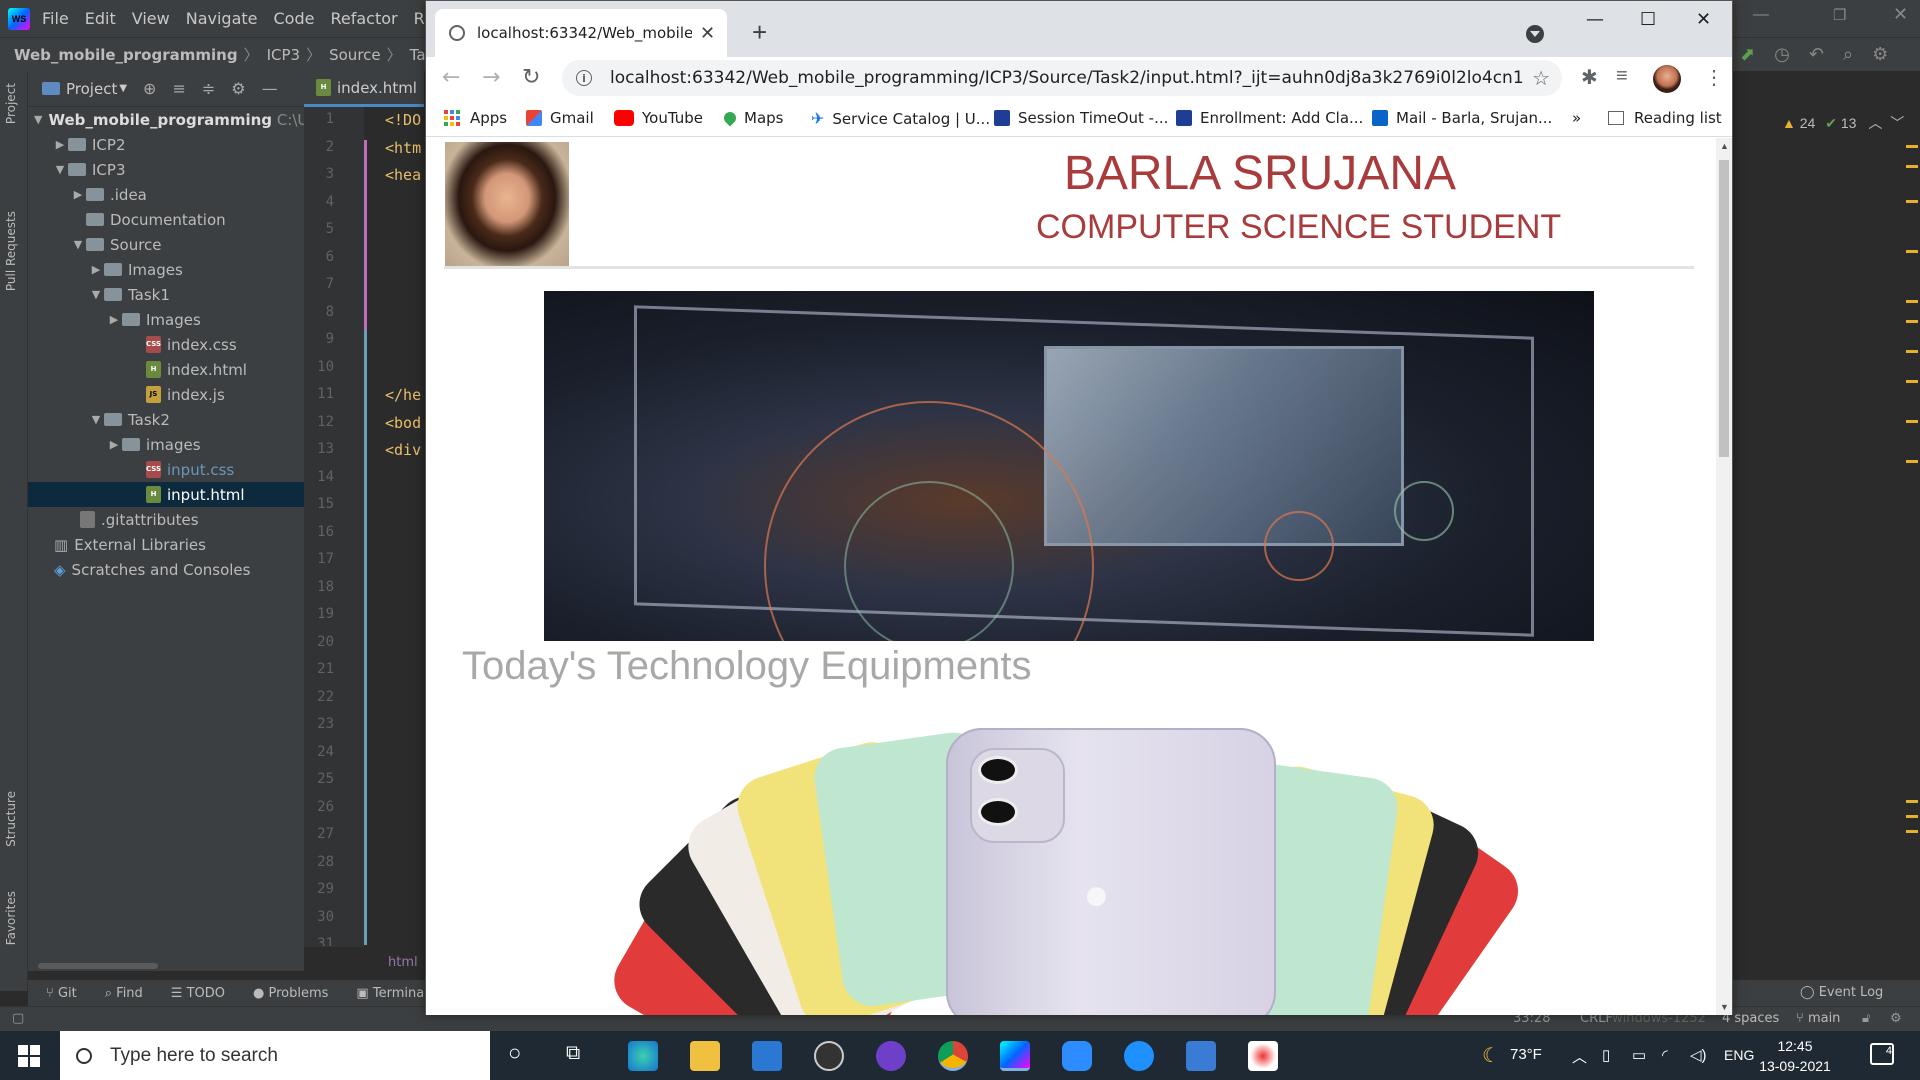  Describe the element at coordinates (1747, 54) in the screenshot. I see `build-icon: ⬈` at that location.